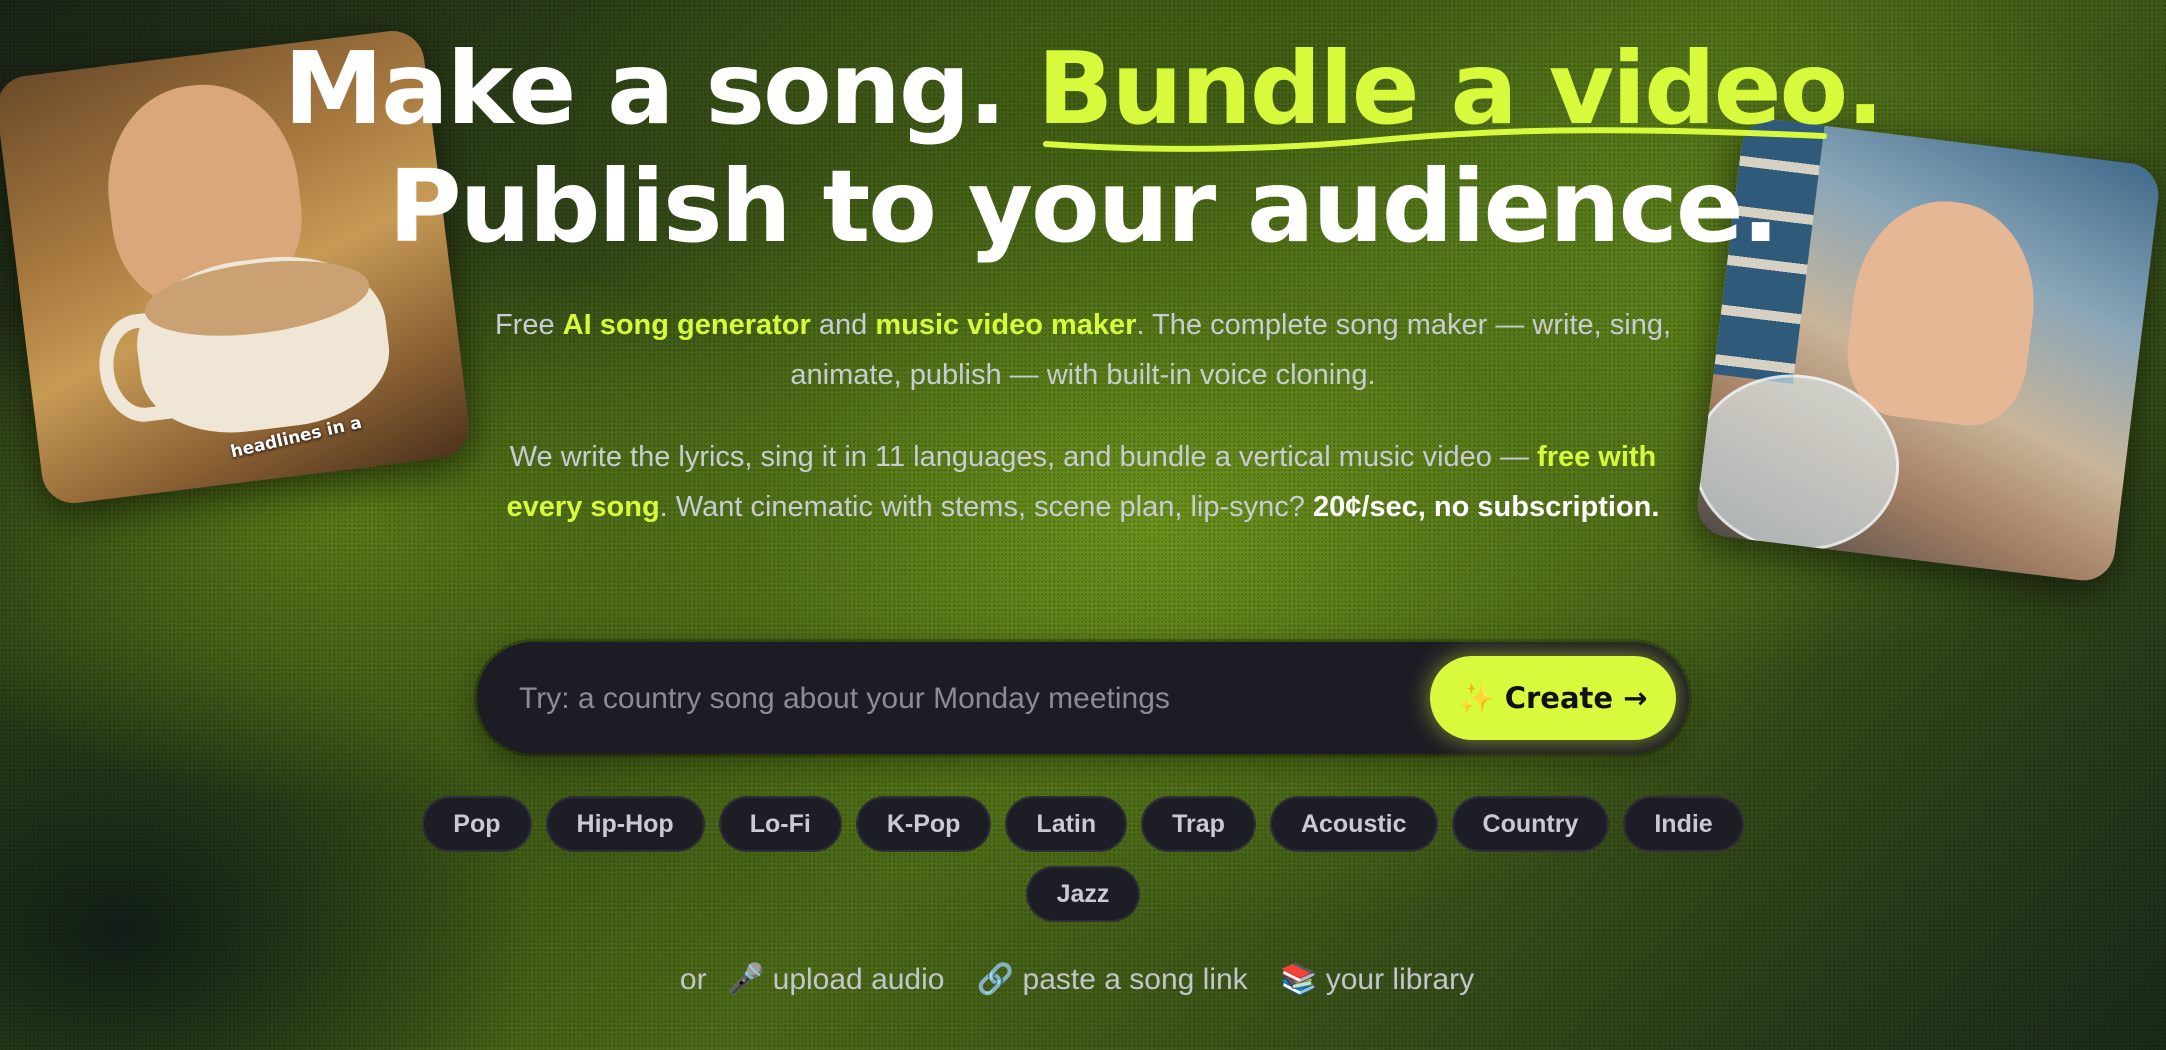  Describe the element at coordinates (1353, 824) in the screenshot. I see `genre-chip-acoustic: Acoustic` at that location.